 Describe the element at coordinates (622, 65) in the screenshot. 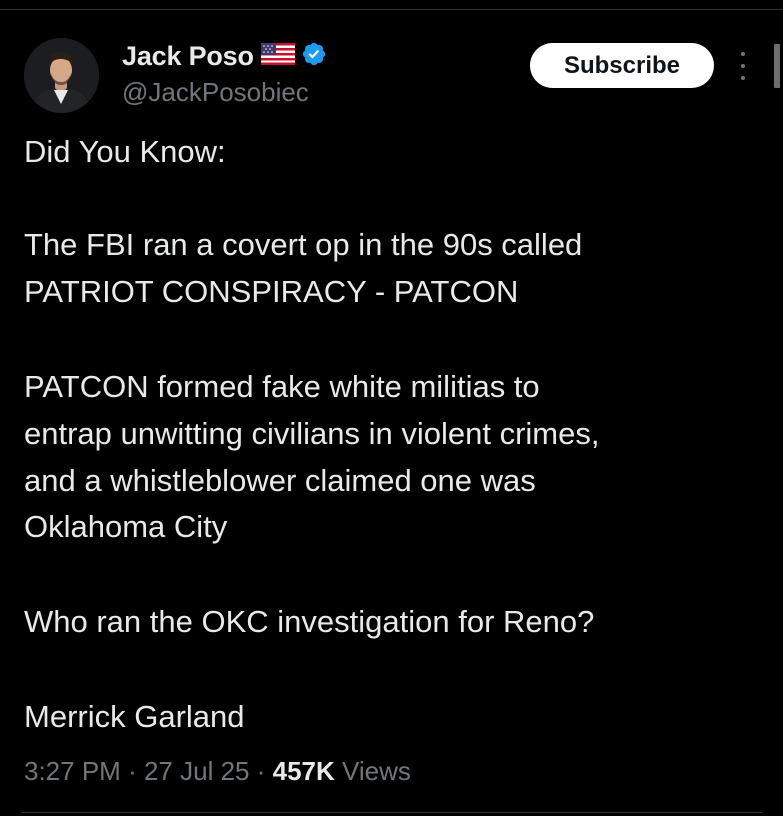

I see `subscribe-button: Subscribe` at that location.